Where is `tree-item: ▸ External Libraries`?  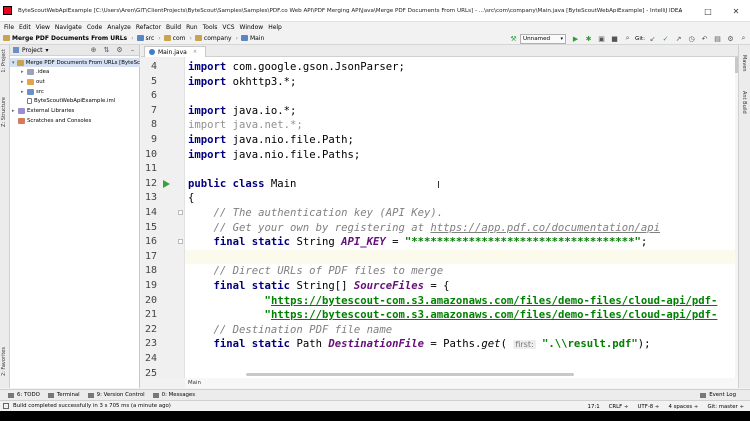
tree-item: ▸ External Libraries is located at coordinates (75, 111).